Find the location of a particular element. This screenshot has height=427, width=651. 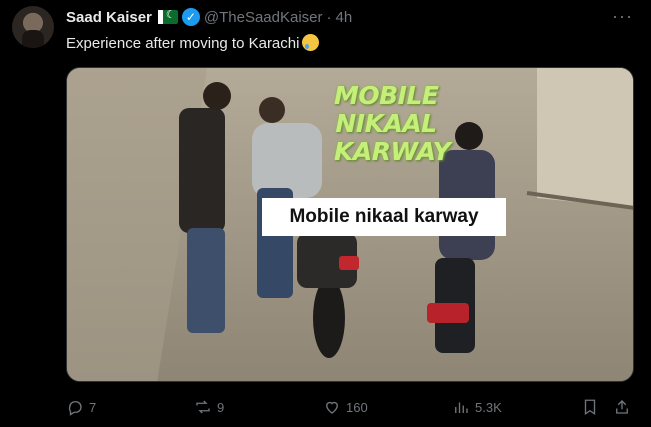

tweet-time: 4h is located at coordinates (344, 17).